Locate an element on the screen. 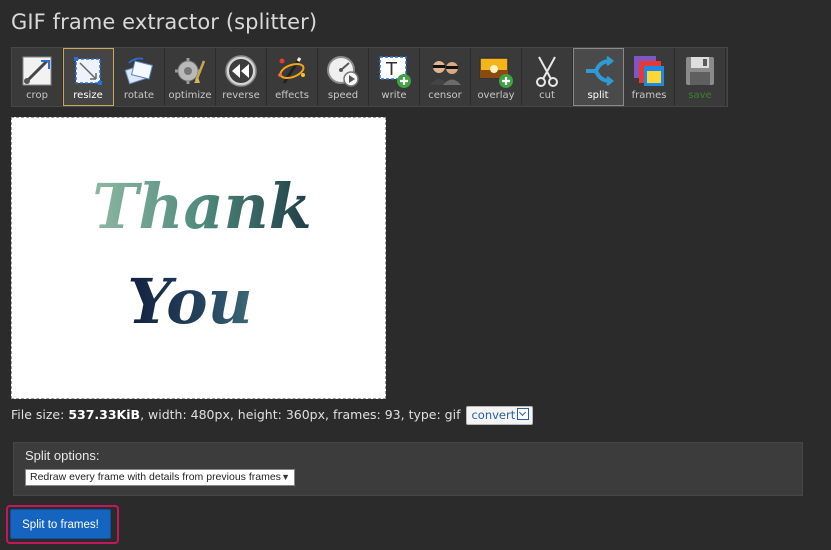 The width and height of the screenshot is (831, 550). tool-label: frames is located at coordinates (649, 95).